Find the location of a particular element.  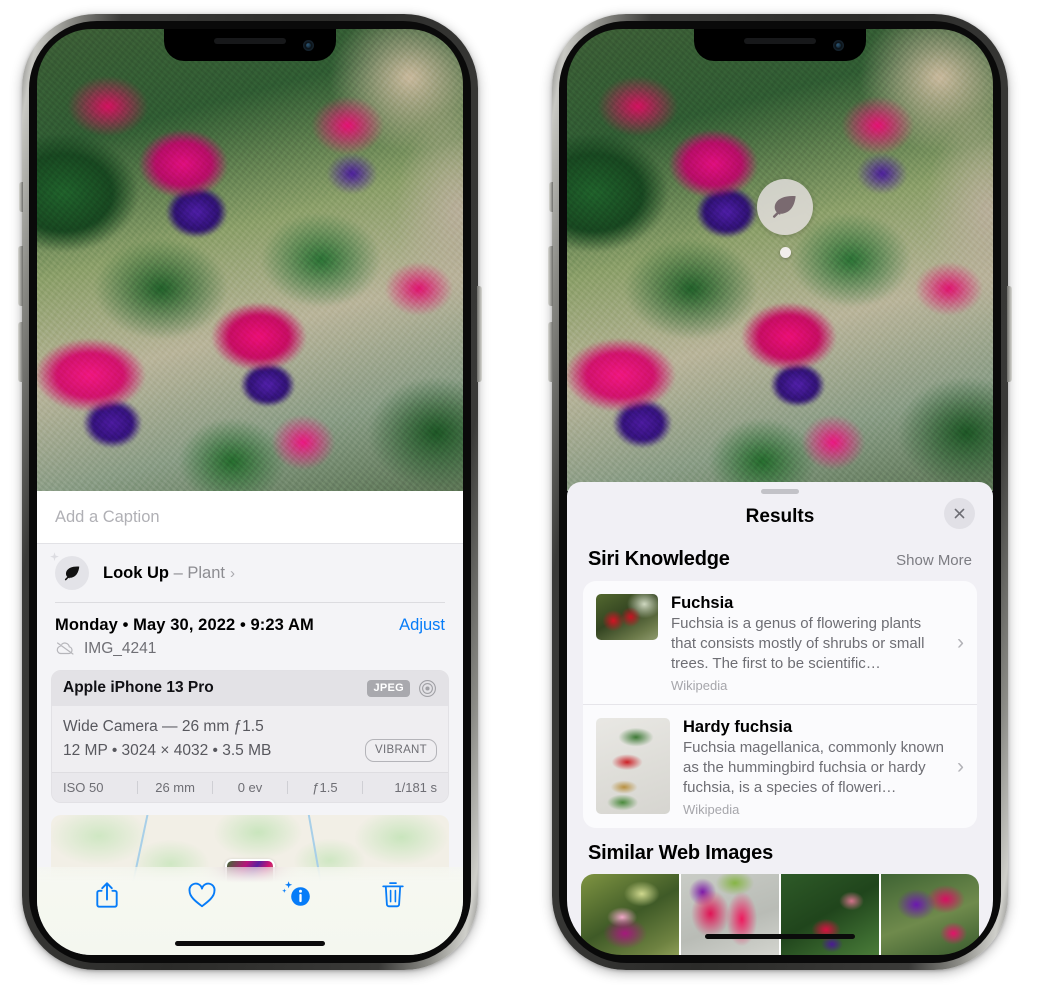

look-up-label: Look Up – Plant is located at coordinates (164, 573).